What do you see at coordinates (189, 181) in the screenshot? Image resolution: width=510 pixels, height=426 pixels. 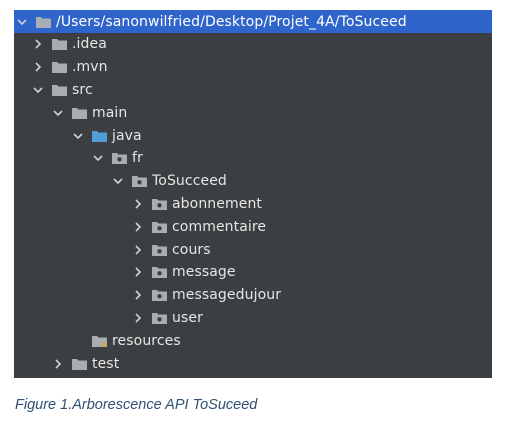 I see `tree-item-label: ToSucceed` at bounding box center [189, 181].